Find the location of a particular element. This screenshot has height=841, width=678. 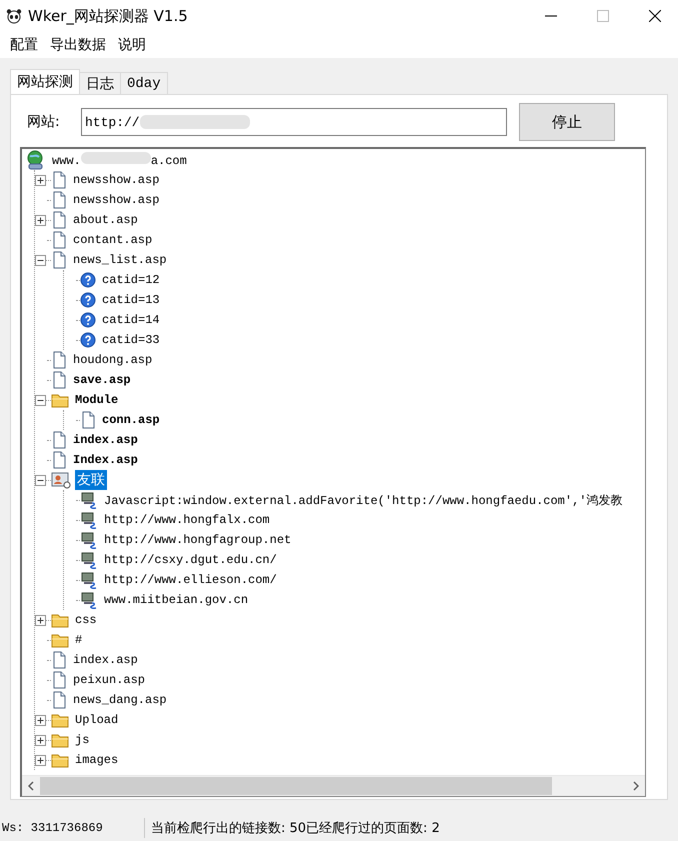

tree-item: news_list.asp is located at coordinates (120, 260).